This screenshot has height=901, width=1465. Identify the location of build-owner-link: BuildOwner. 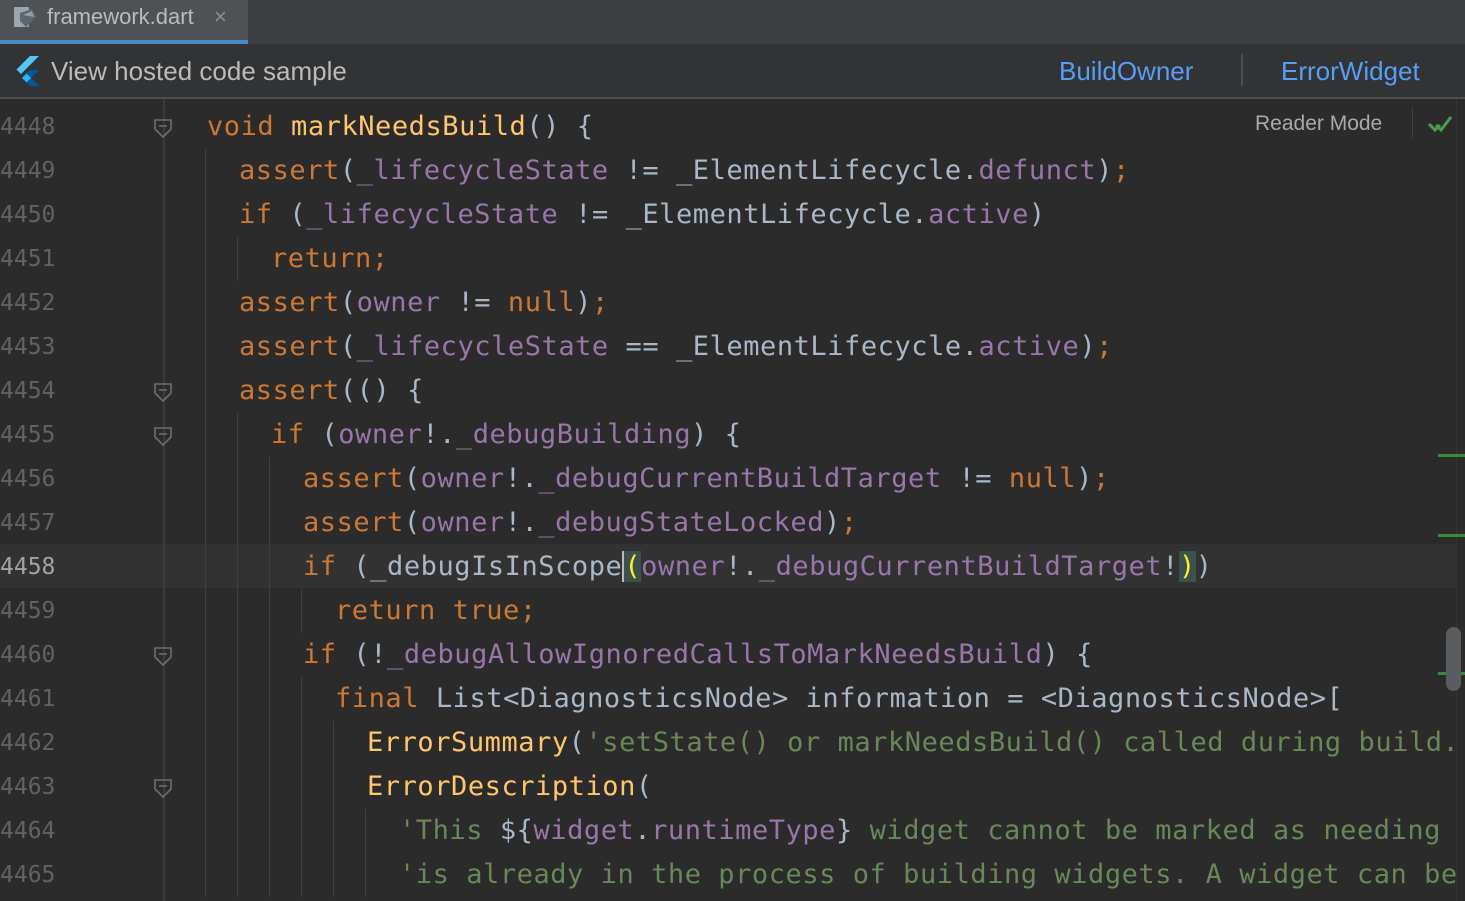
(1126, 71).